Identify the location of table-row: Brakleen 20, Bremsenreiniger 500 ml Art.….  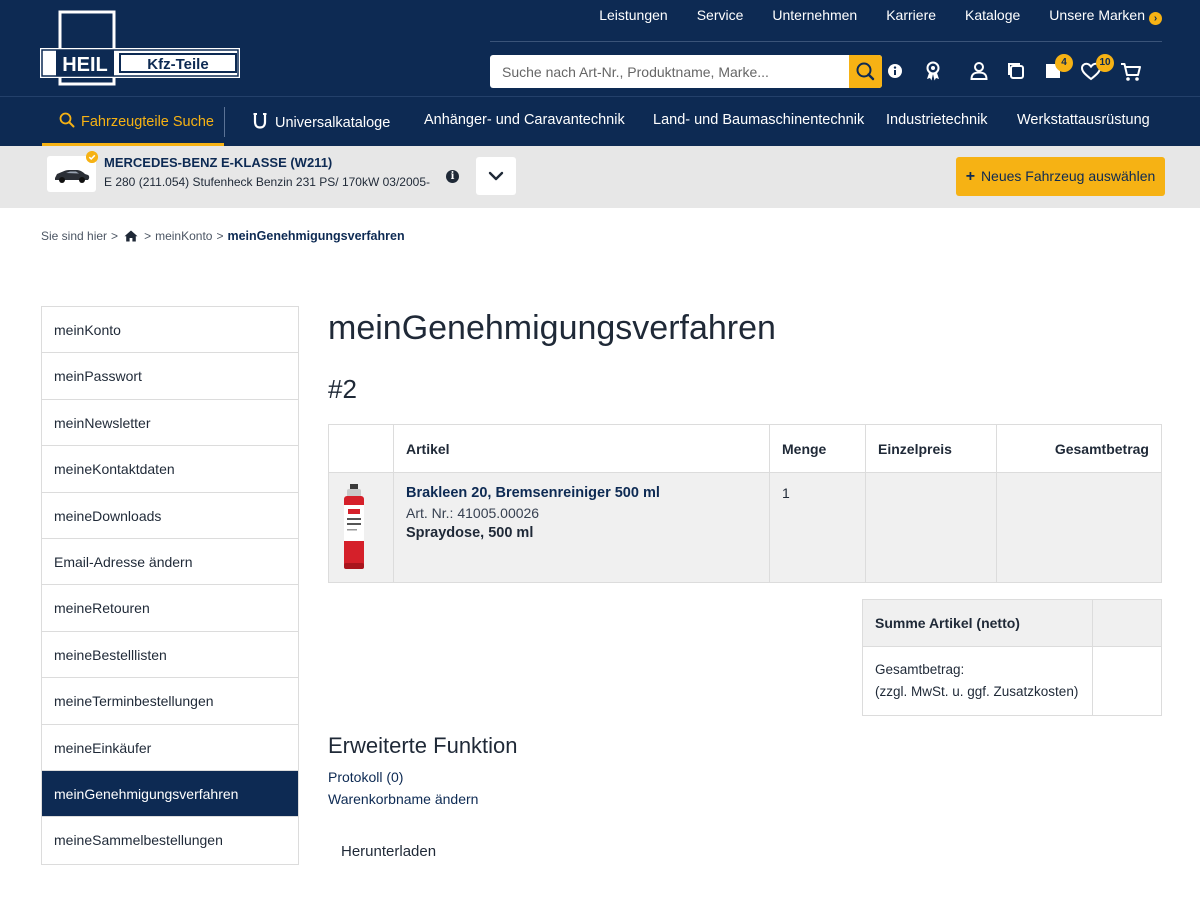
(745, 527).